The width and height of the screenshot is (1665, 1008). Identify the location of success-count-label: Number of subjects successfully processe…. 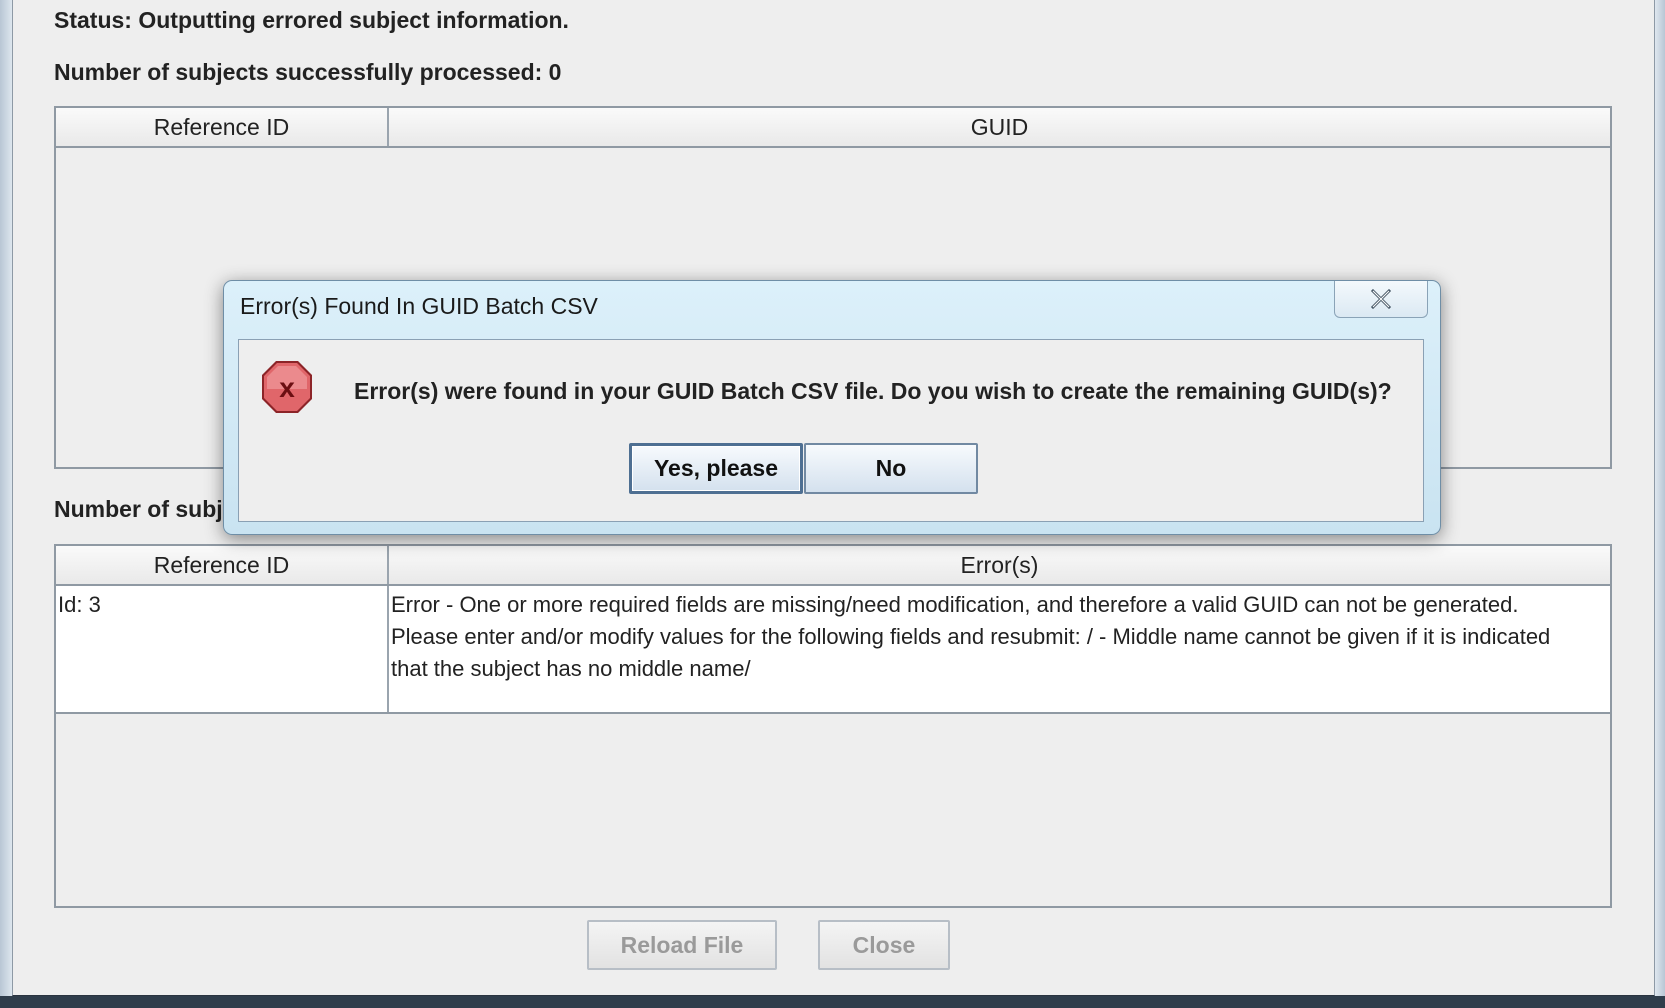
(308, 72).